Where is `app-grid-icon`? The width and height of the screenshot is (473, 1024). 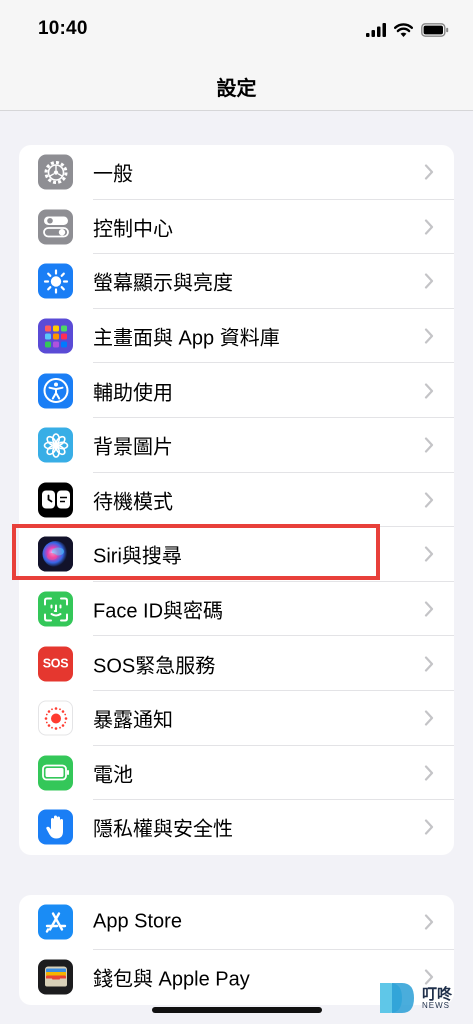
app-grid-icon is located at coordinates (55, 336).